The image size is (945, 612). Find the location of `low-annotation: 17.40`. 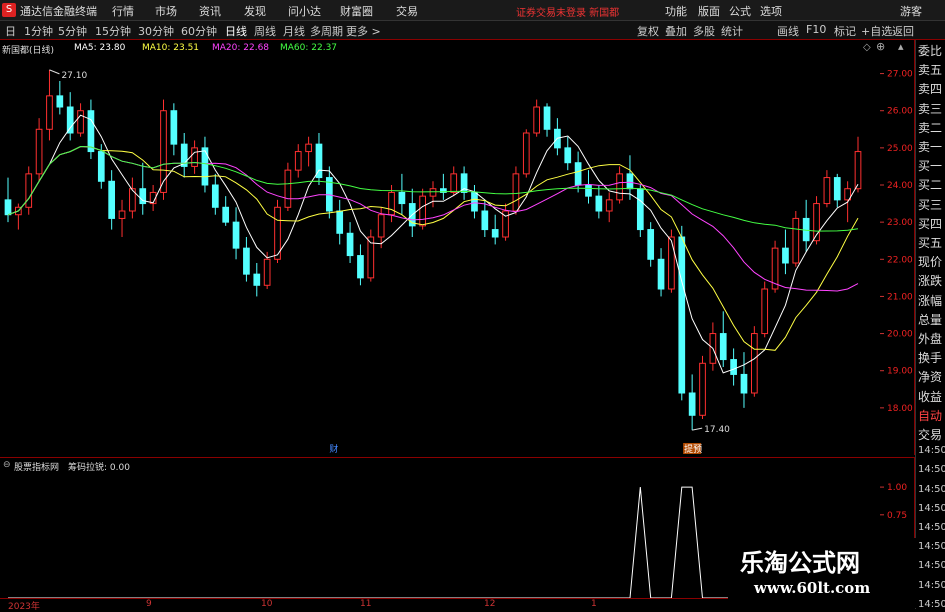

low-annotation: 17.40 is located at coordinates (717, 430).